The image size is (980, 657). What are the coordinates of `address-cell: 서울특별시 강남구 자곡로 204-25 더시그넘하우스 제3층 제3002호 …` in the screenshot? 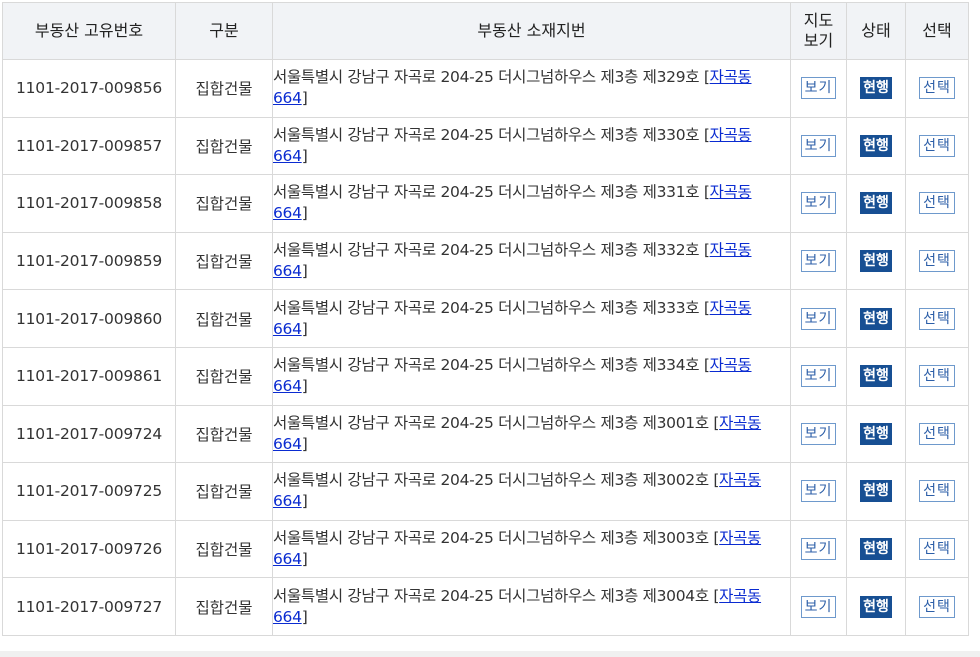 It's located at (531, 491).